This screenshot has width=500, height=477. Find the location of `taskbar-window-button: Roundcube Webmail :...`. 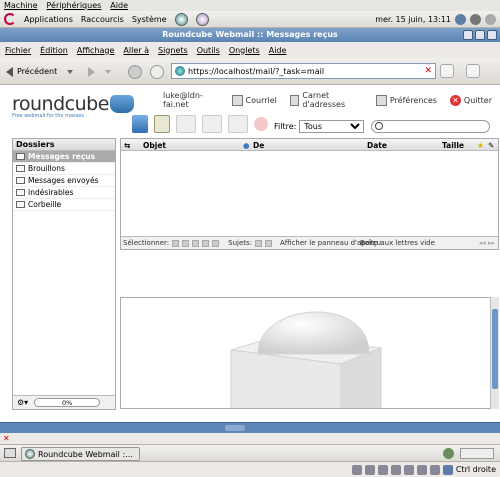

taskbar-window-button: Roundcube Webmail :... is located at coordinates (80, 454).